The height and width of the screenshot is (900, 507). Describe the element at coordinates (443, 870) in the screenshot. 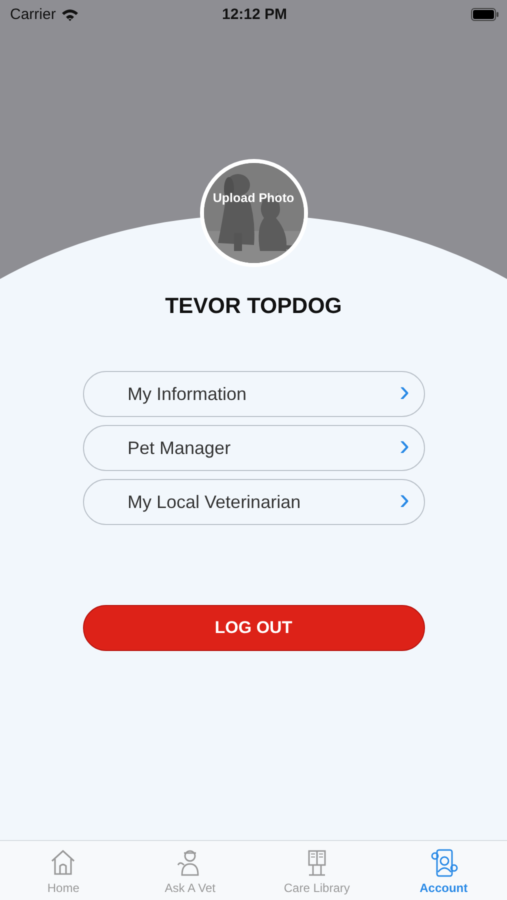

I see `tab: Account` at that location.